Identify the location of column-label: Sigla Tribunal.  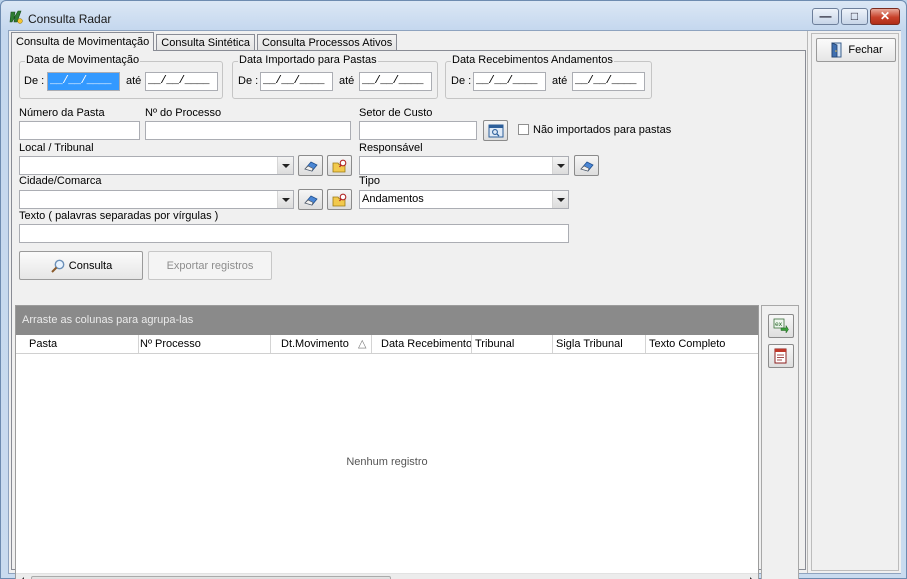
(589, 344).